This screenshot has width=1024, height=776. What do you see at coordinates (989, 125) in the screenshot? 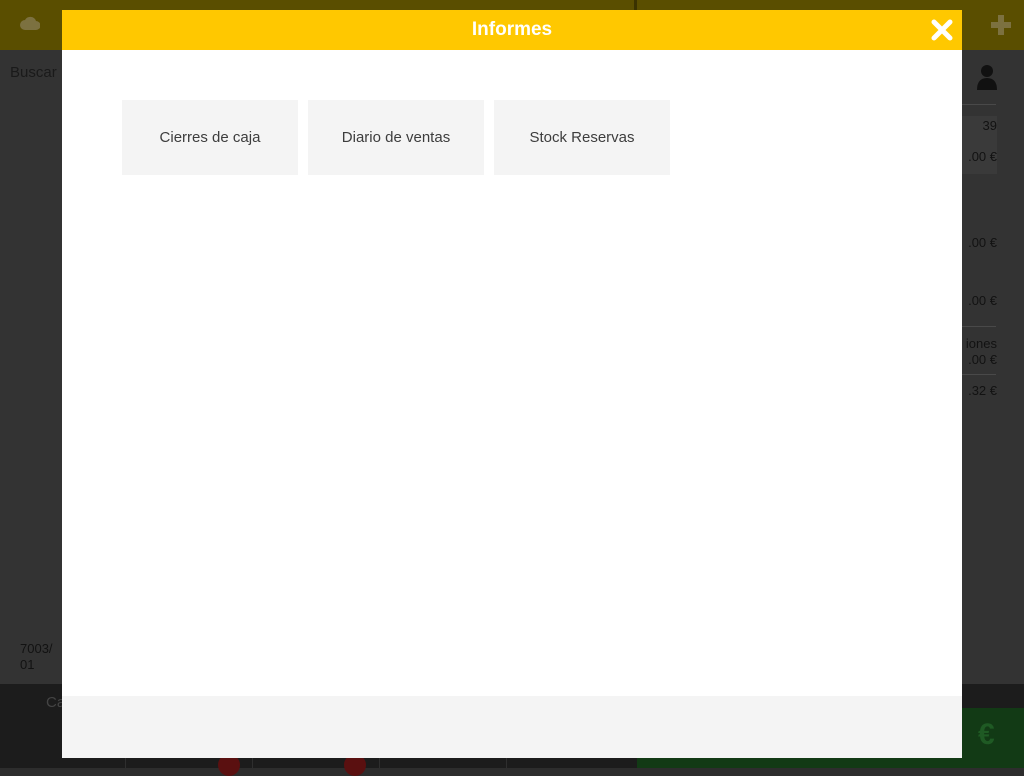
I see `right-value: 39` at bounding box center [989, 125].